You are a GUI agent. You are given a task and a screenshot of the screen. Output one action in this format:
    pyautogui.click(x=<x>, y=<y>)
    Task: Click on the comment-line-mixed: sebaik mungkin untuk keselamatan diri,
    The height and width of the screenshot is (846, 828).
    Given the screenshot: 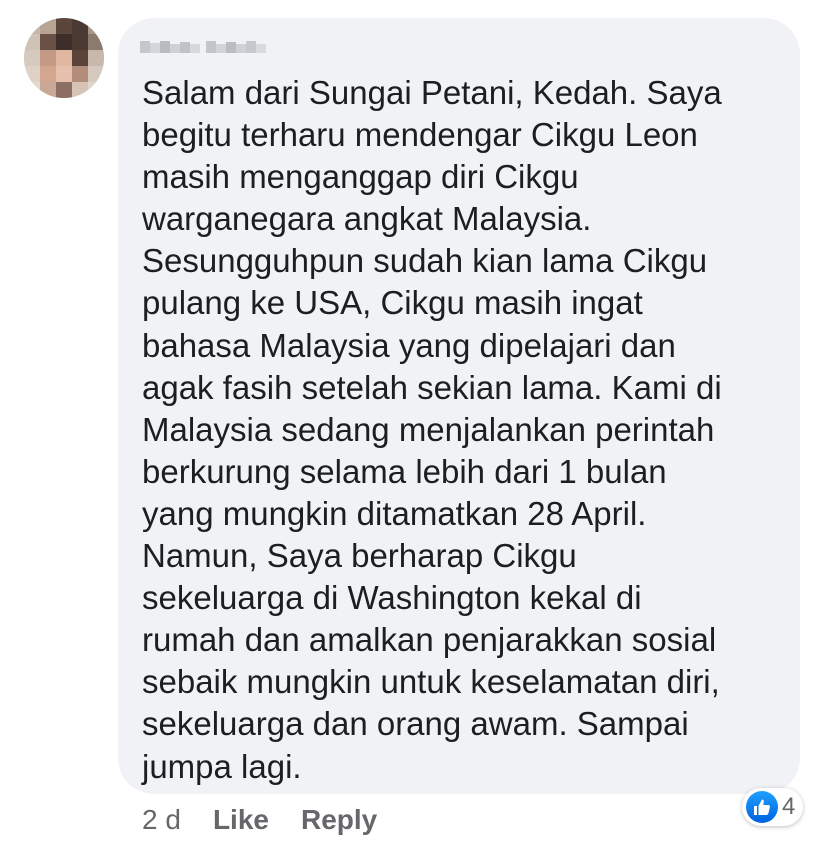 What is the action you would take?
    pyautogui.click(x=431, y=682)
    